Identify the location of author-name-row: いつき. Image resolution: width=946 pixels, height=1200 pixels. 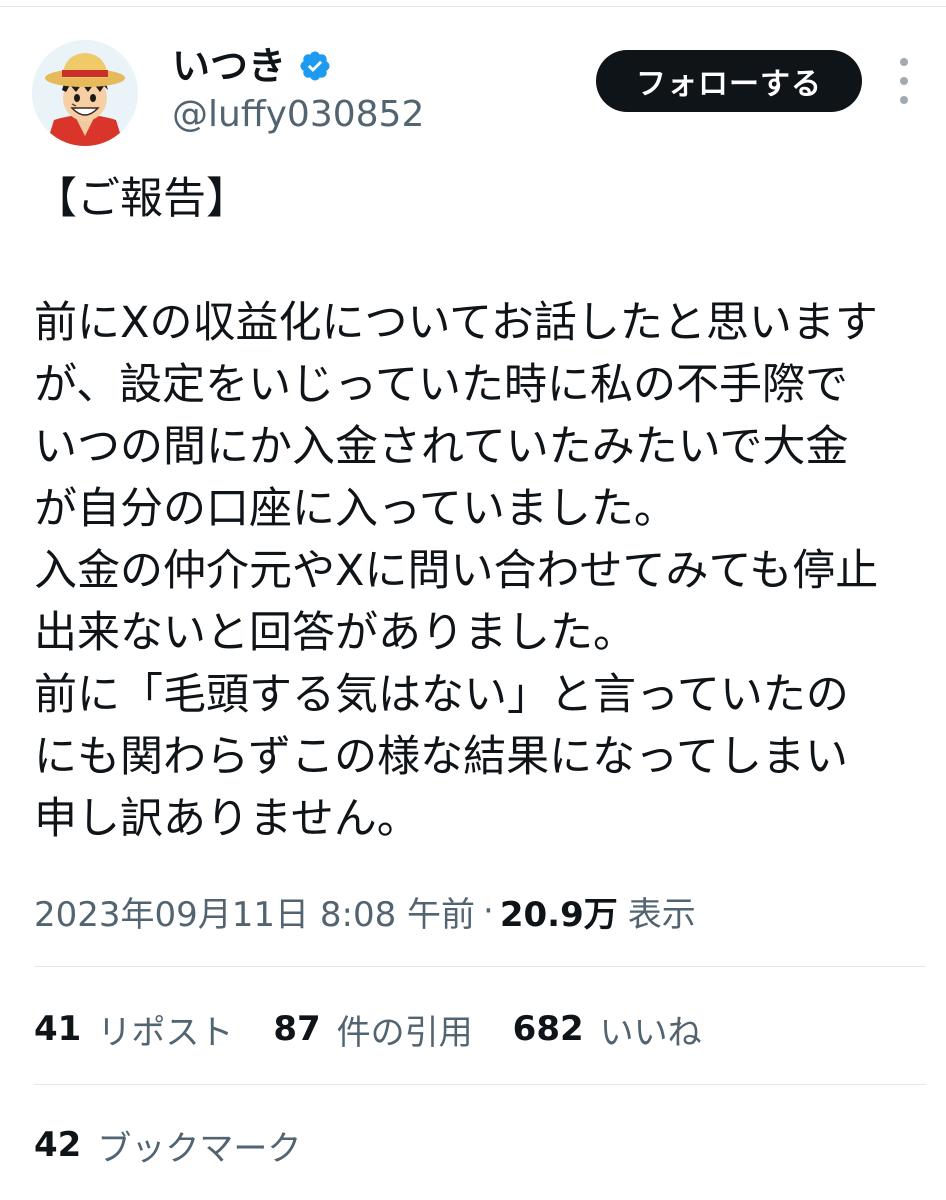
(252, 66).